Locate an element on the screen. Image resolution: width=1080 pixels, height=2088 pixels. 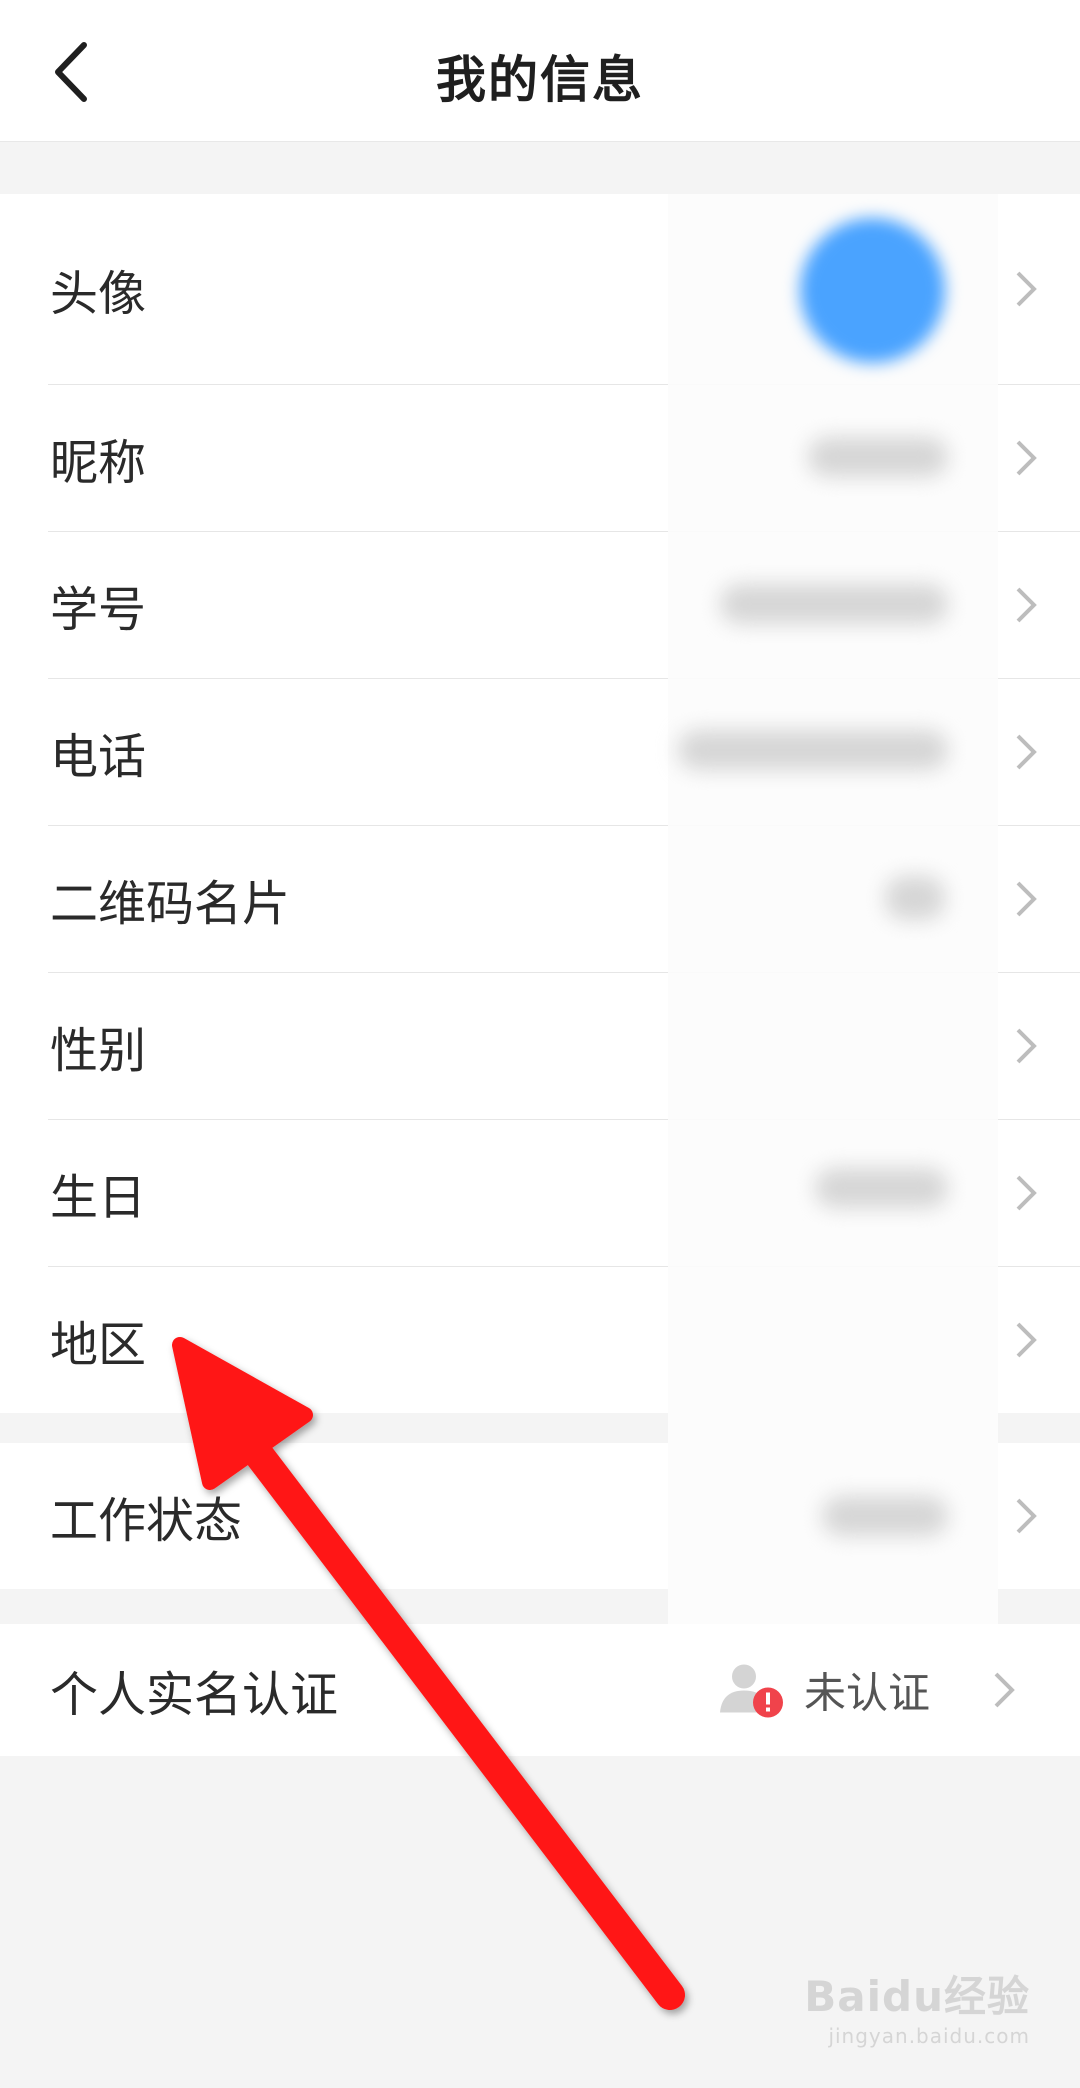
unverified-id-icon is located at coordinates (750, 1690).